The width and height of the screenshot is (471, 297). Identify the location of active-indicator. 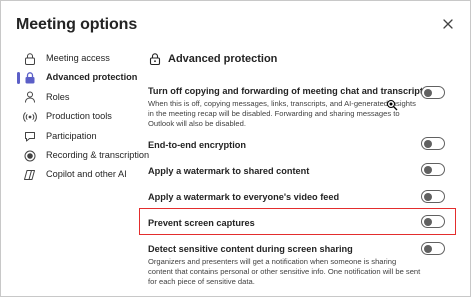
(18, 78).